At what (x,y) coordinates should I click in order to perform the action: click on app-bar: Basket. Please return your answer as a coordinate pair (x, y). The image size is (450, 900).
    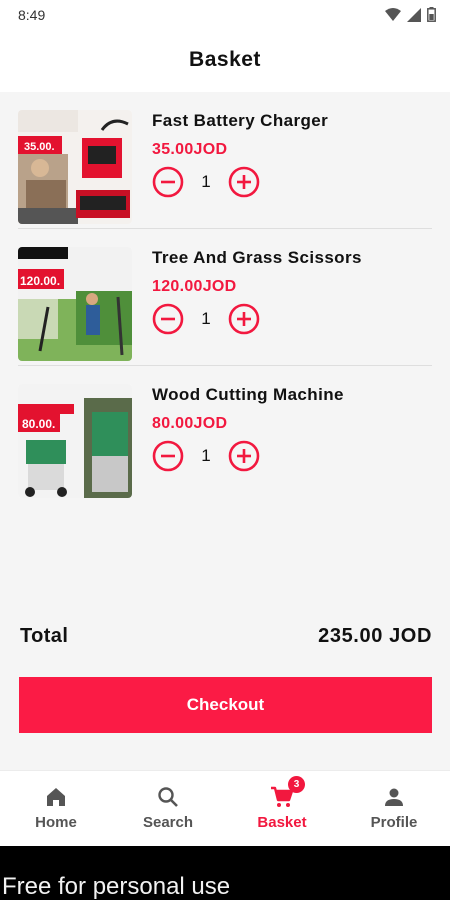
    Looking at the image, I should click on (225, 61).